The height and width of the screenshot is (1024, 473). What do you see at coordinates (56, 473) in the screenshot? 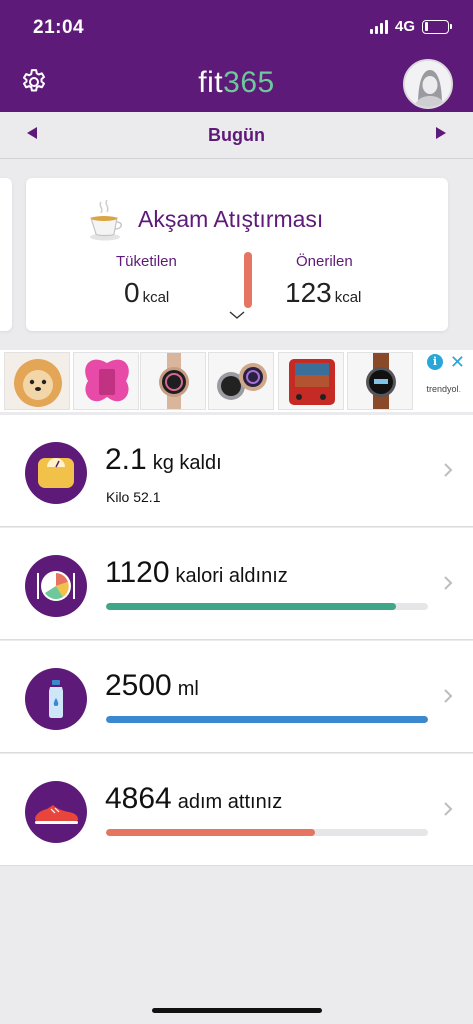
I see `scale-icon` at bounding box center [56, 473].